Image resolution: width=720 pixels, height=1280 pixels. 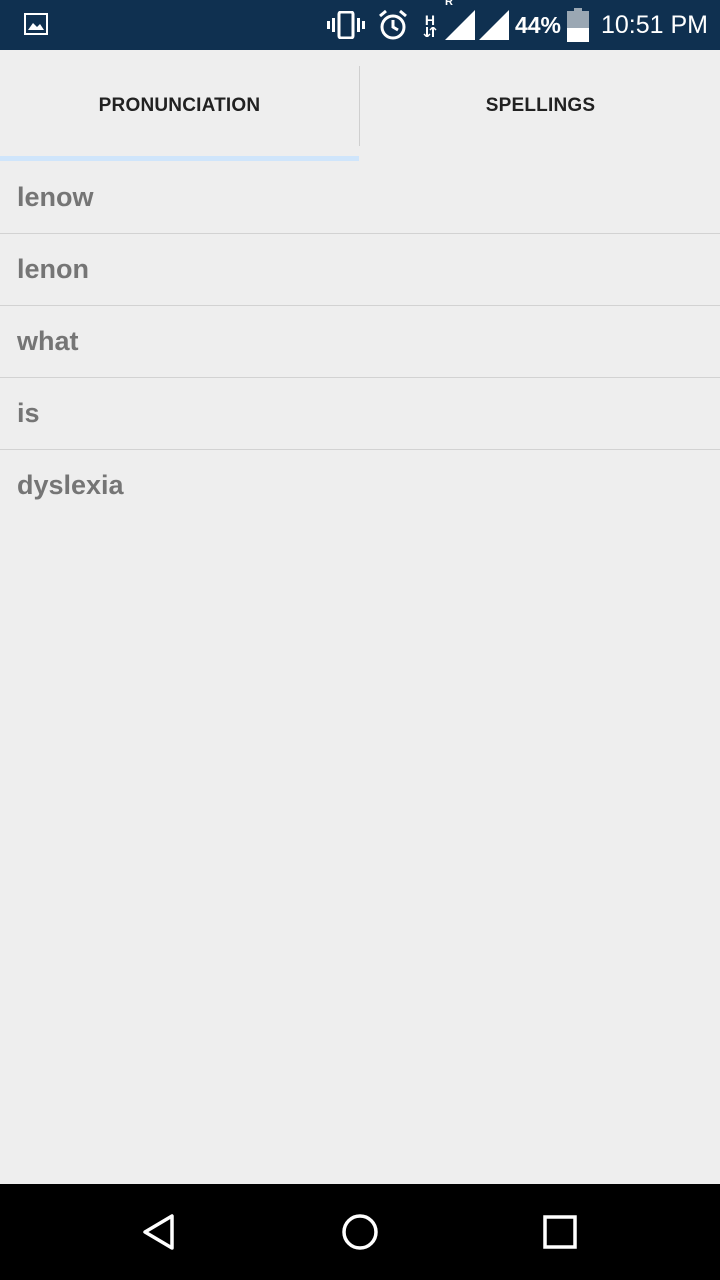 I want to click on status-bar: H R 44% 10:51 PM, so click(x=360, y=25).